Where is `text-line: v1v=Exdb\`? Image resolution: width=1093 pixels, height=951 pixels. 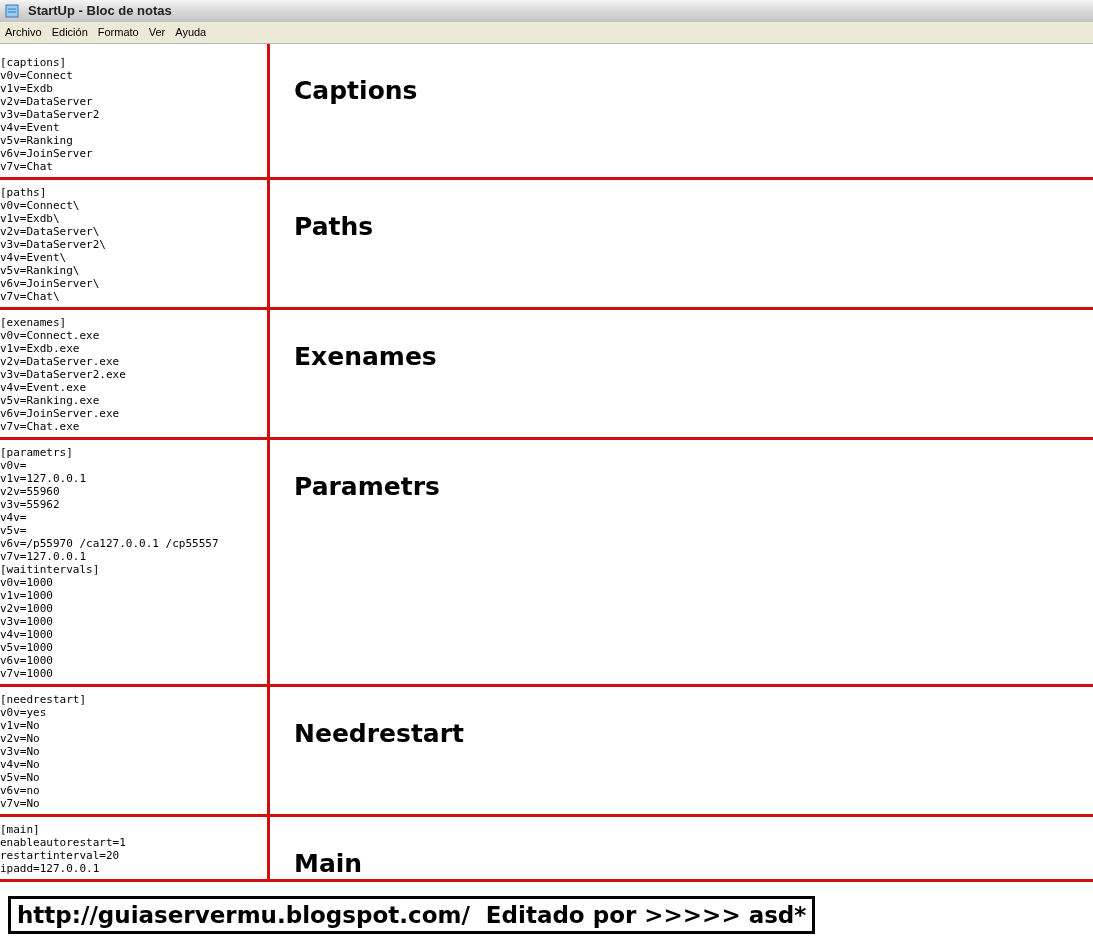 text-line: v1v=Exdb\ is located at coordinates (30, 218).